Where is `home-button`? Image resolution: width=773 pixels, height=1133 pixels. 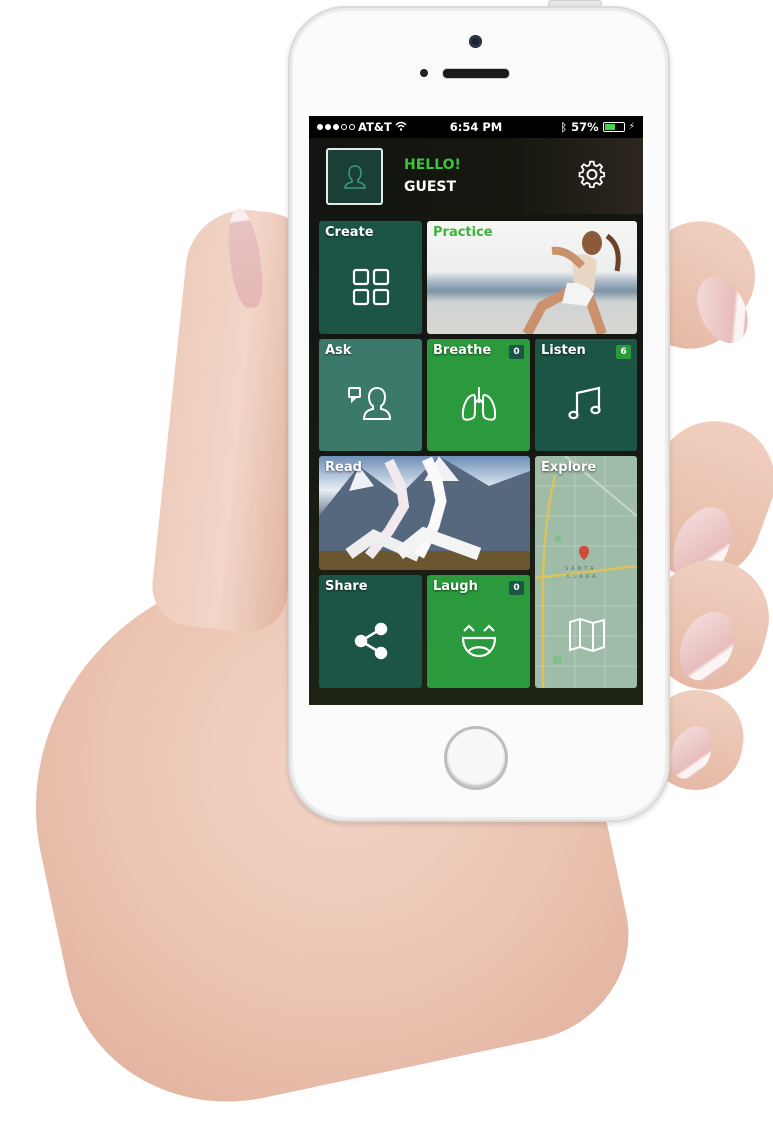 home-button is located at coordinates (476, 758).